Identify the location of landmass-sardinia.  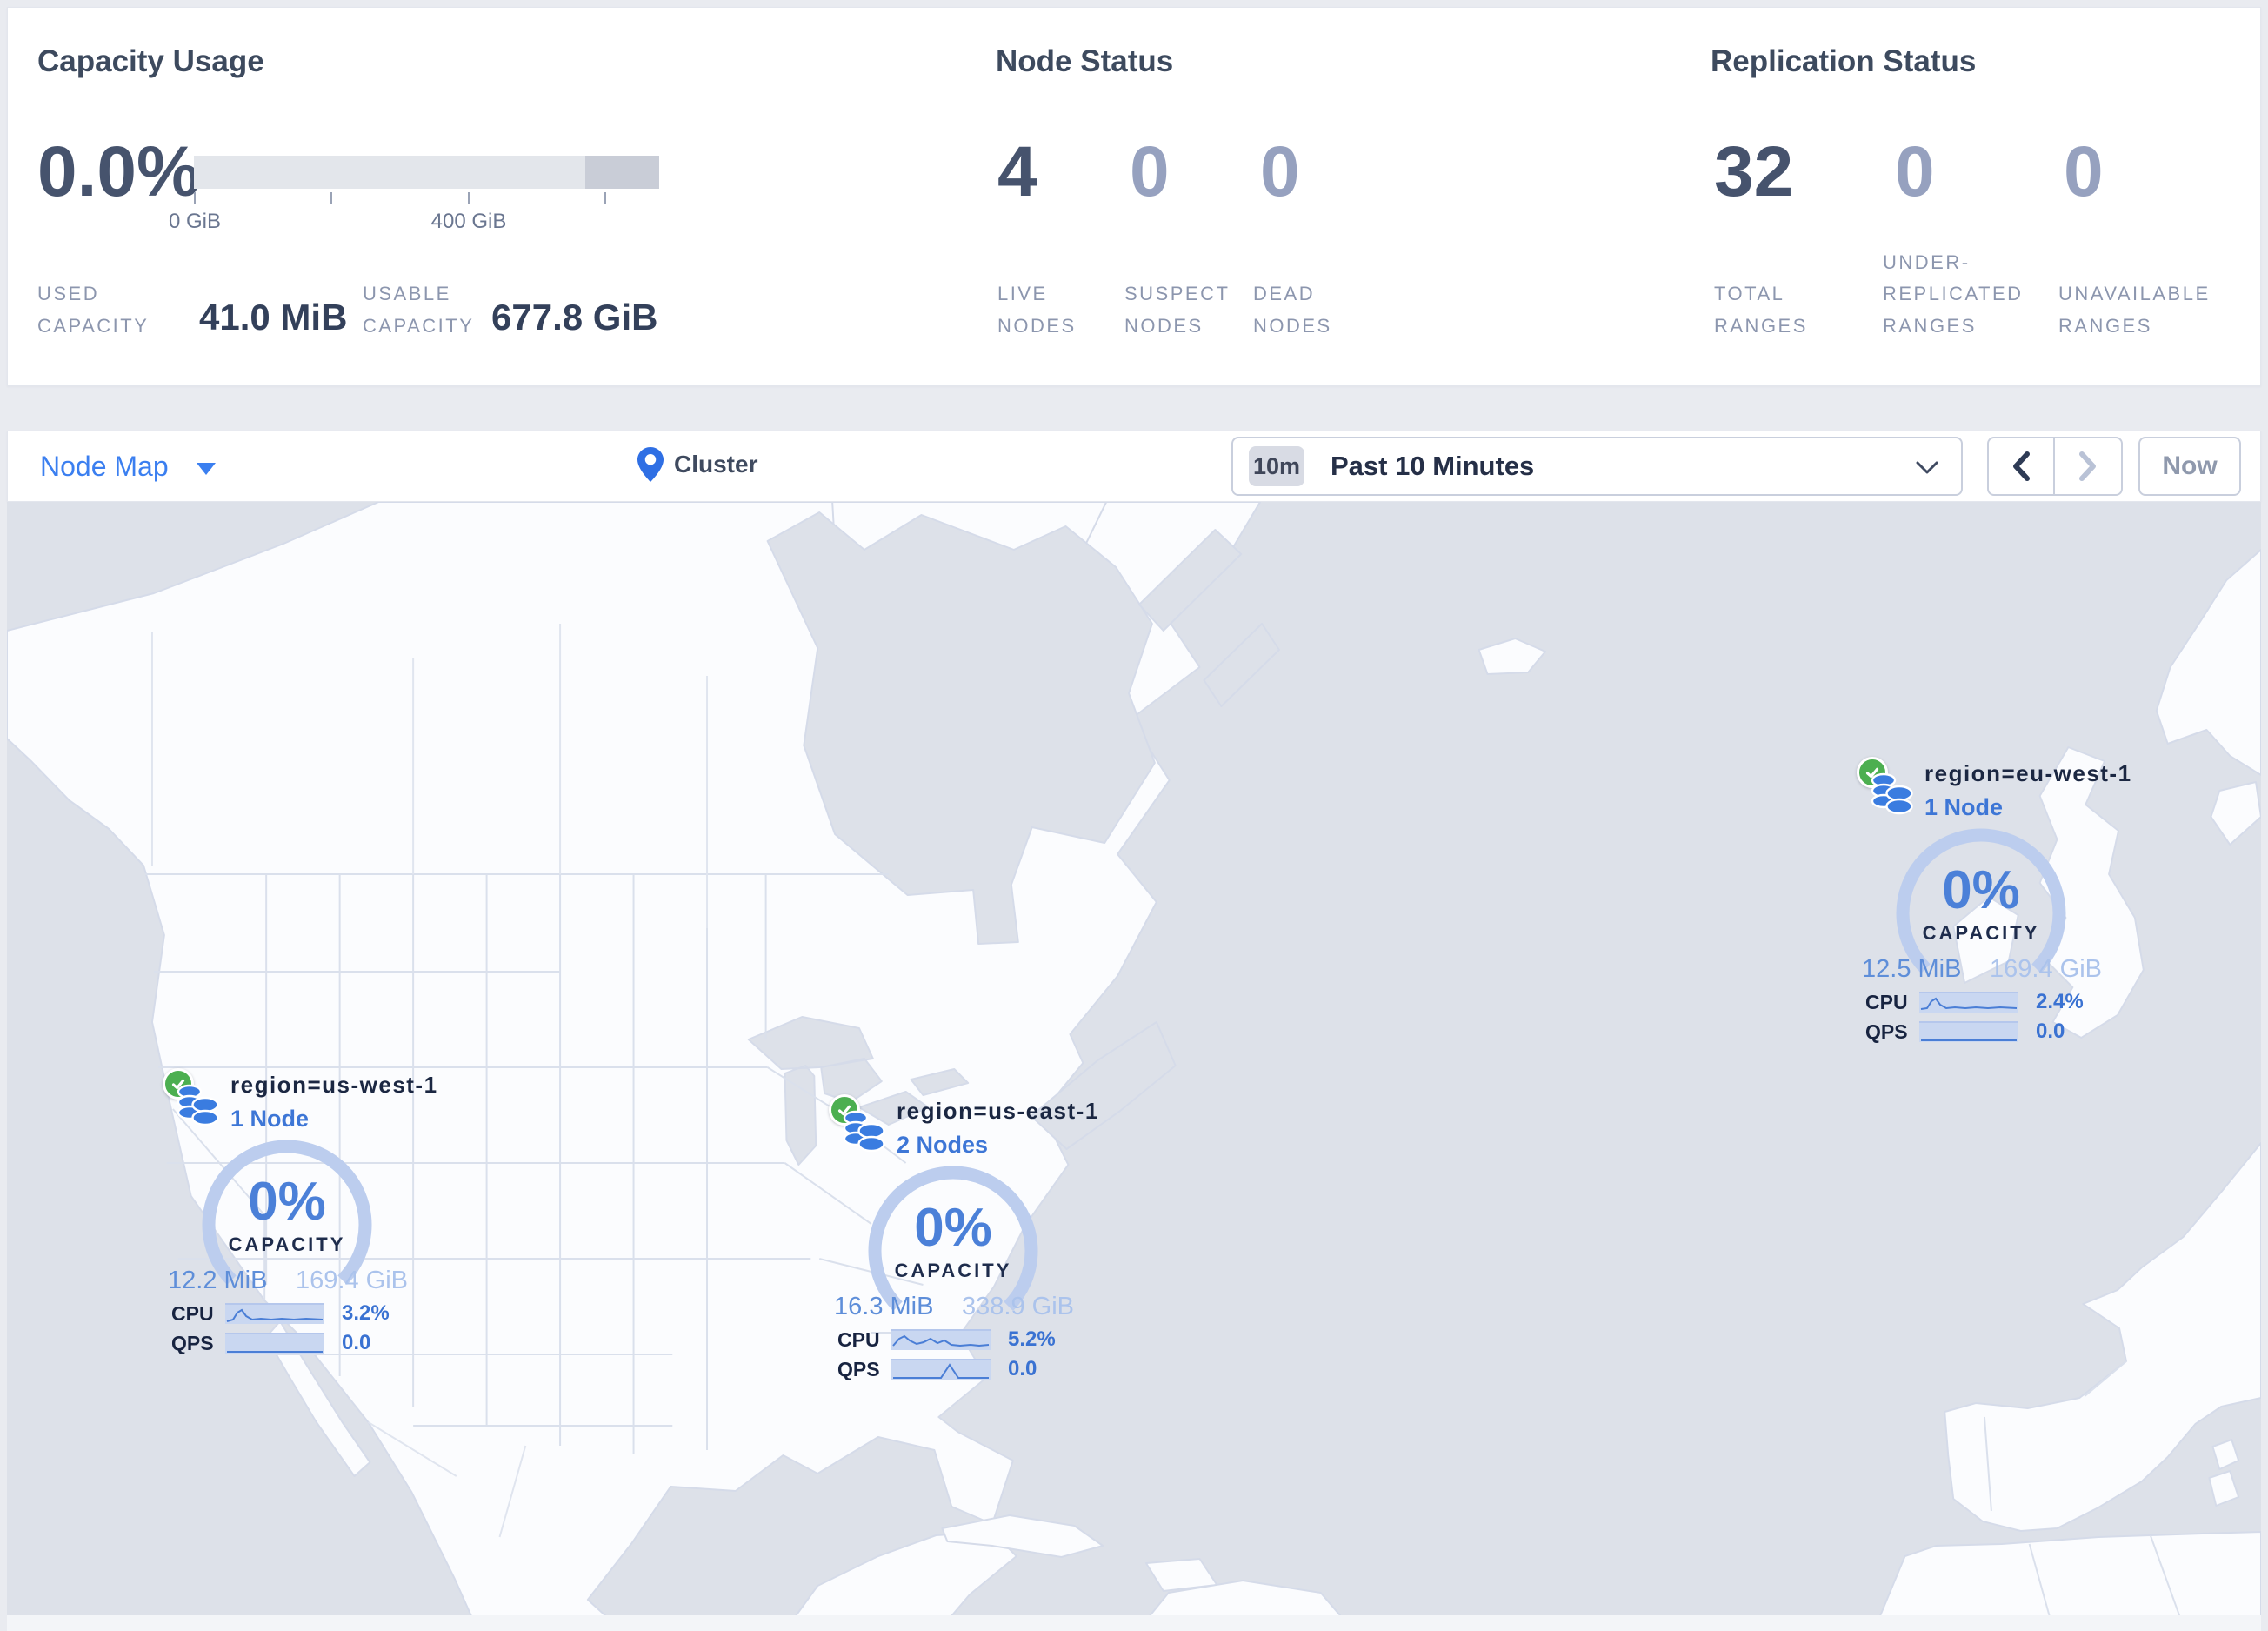
(2224, 1488).